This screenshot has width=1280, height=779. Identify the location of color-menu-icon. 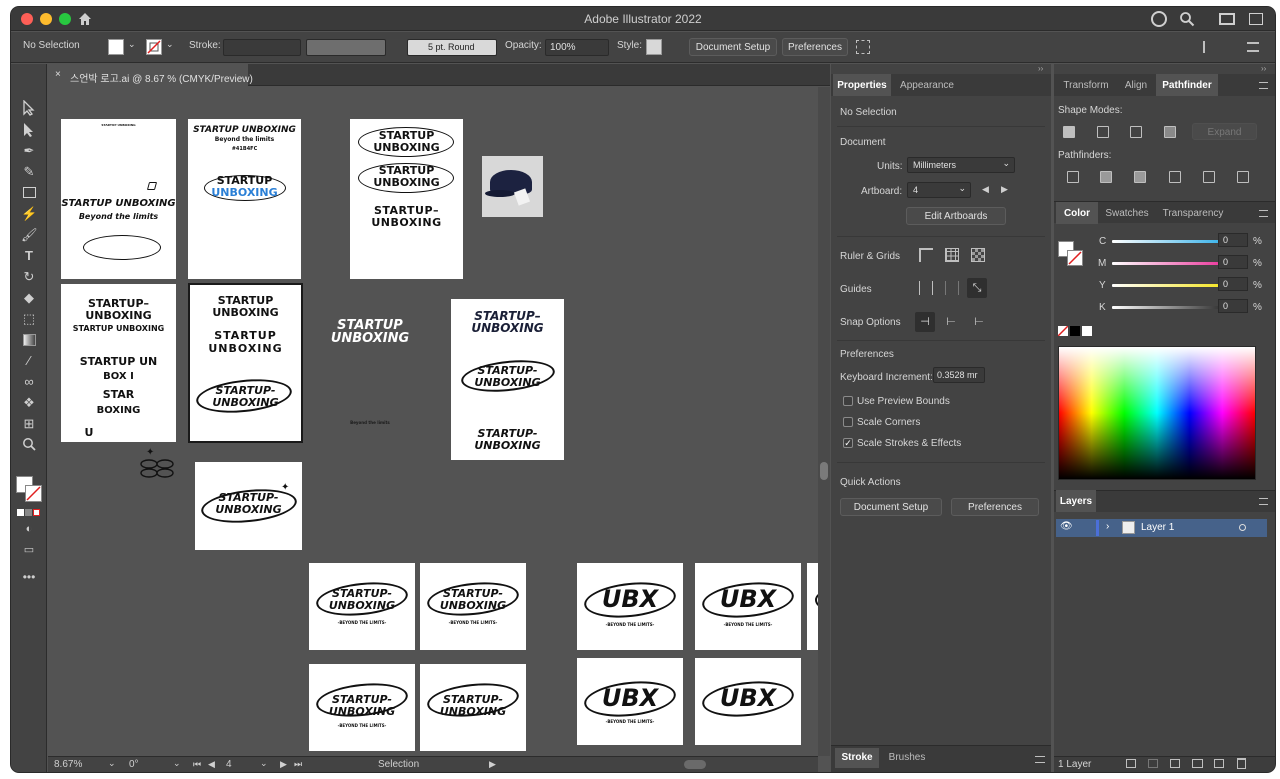
(1263, 213).